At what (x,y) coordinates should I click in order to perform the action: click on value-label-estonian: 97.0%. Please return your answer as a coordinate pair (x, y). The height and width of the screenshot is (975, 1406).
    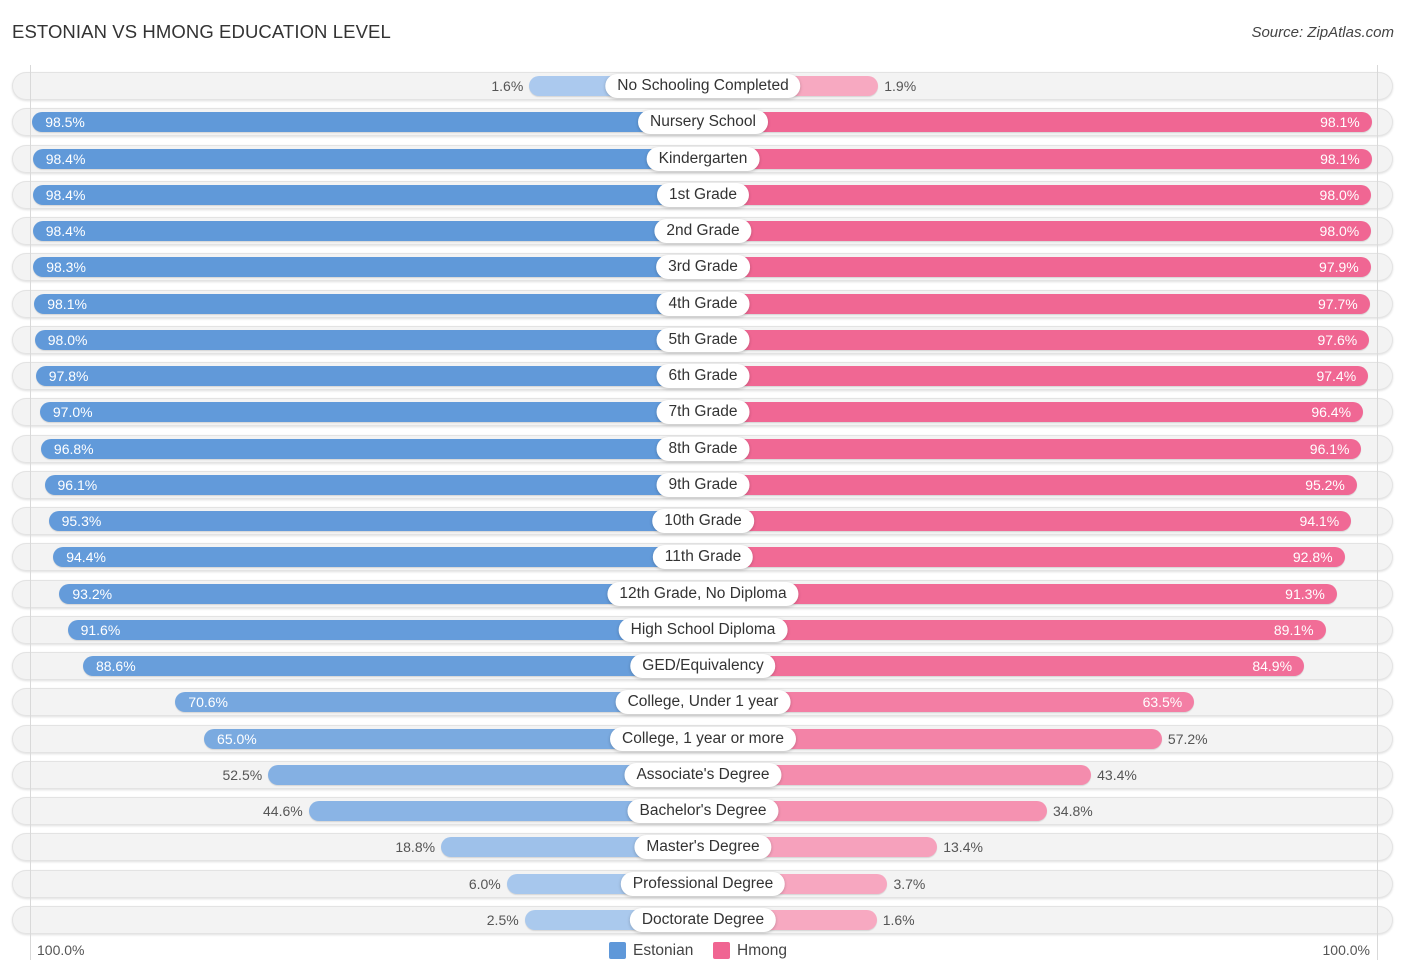
    Looking at the image, I should click on (72, 412).